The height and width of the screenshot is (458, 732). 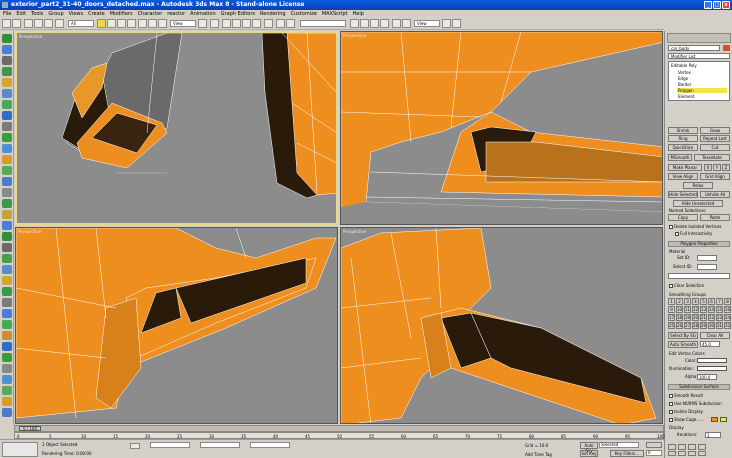 I want to click on sg-button: 7, so click(x=719, y=301).